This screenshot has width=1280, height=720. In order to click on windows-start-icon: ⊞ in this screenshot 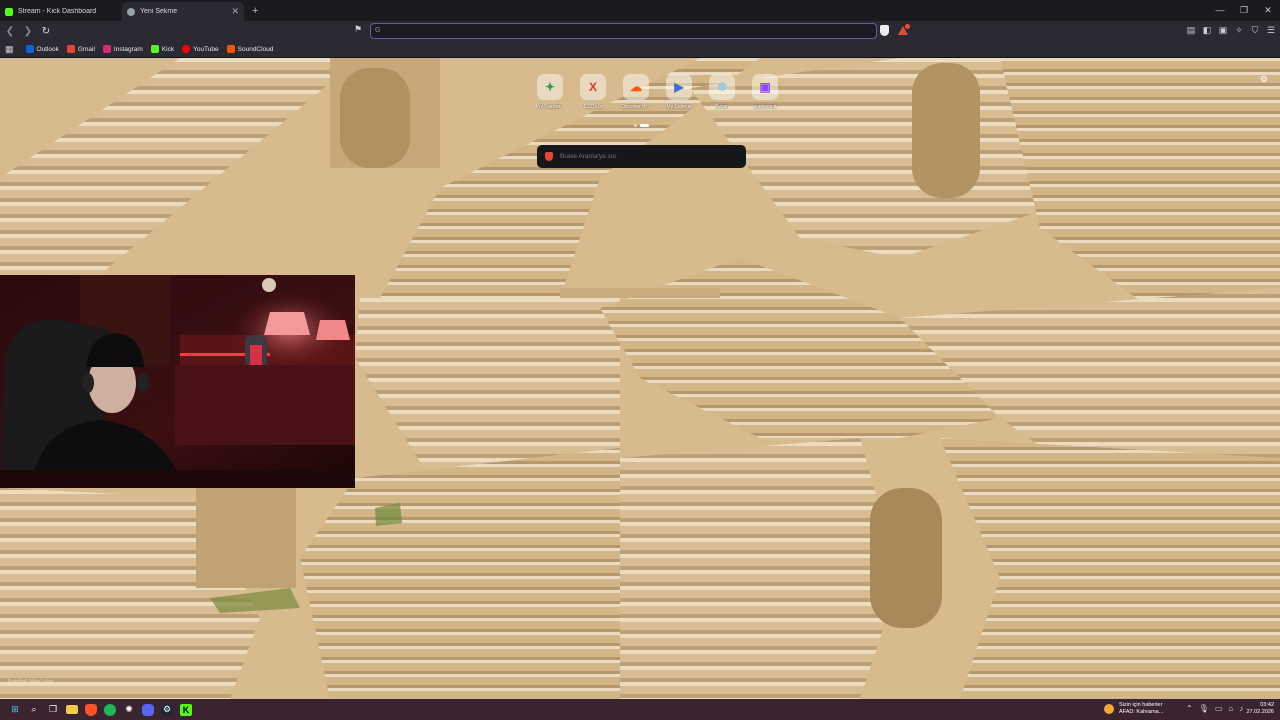, I will do `click(15, 710)`.